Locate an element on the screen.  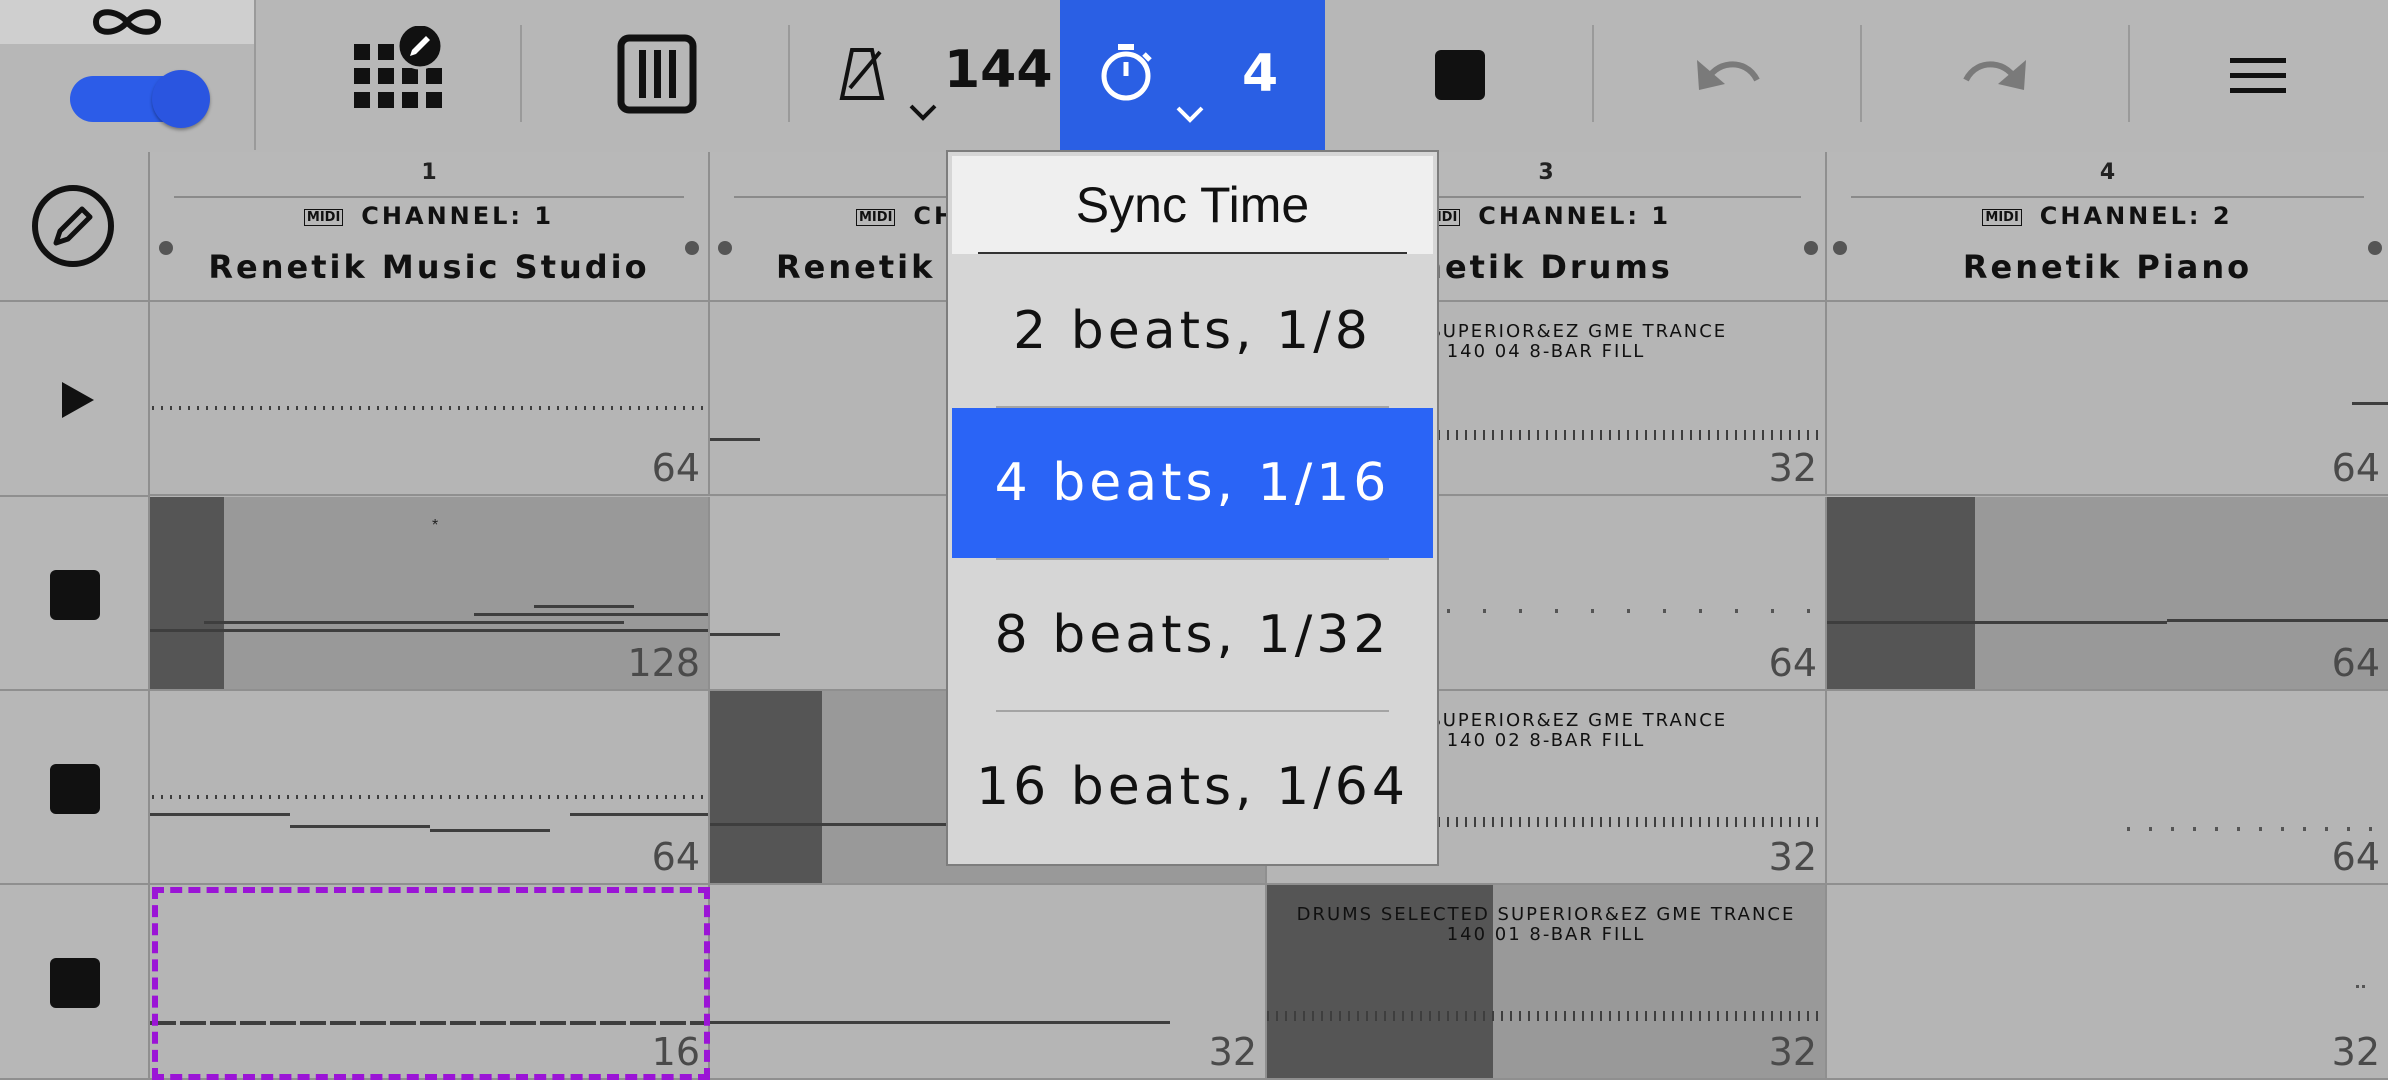
scene-4-cell is located at coordinates (75, 982).